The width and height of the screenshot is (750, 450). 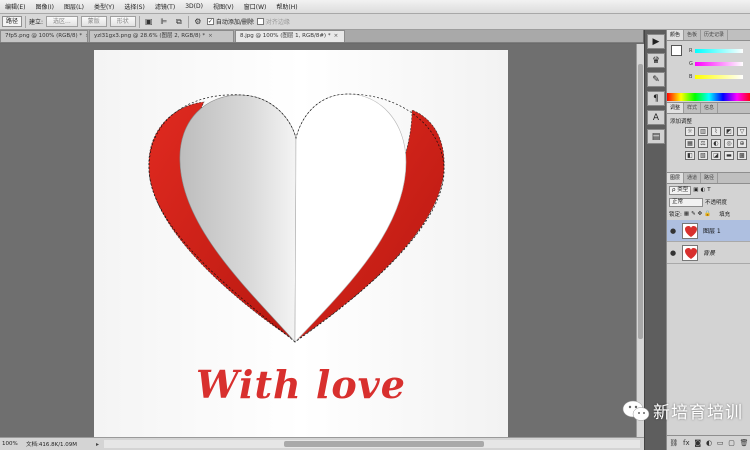 I want to click on tab-styles: 样式, so click(x=693, y=108).